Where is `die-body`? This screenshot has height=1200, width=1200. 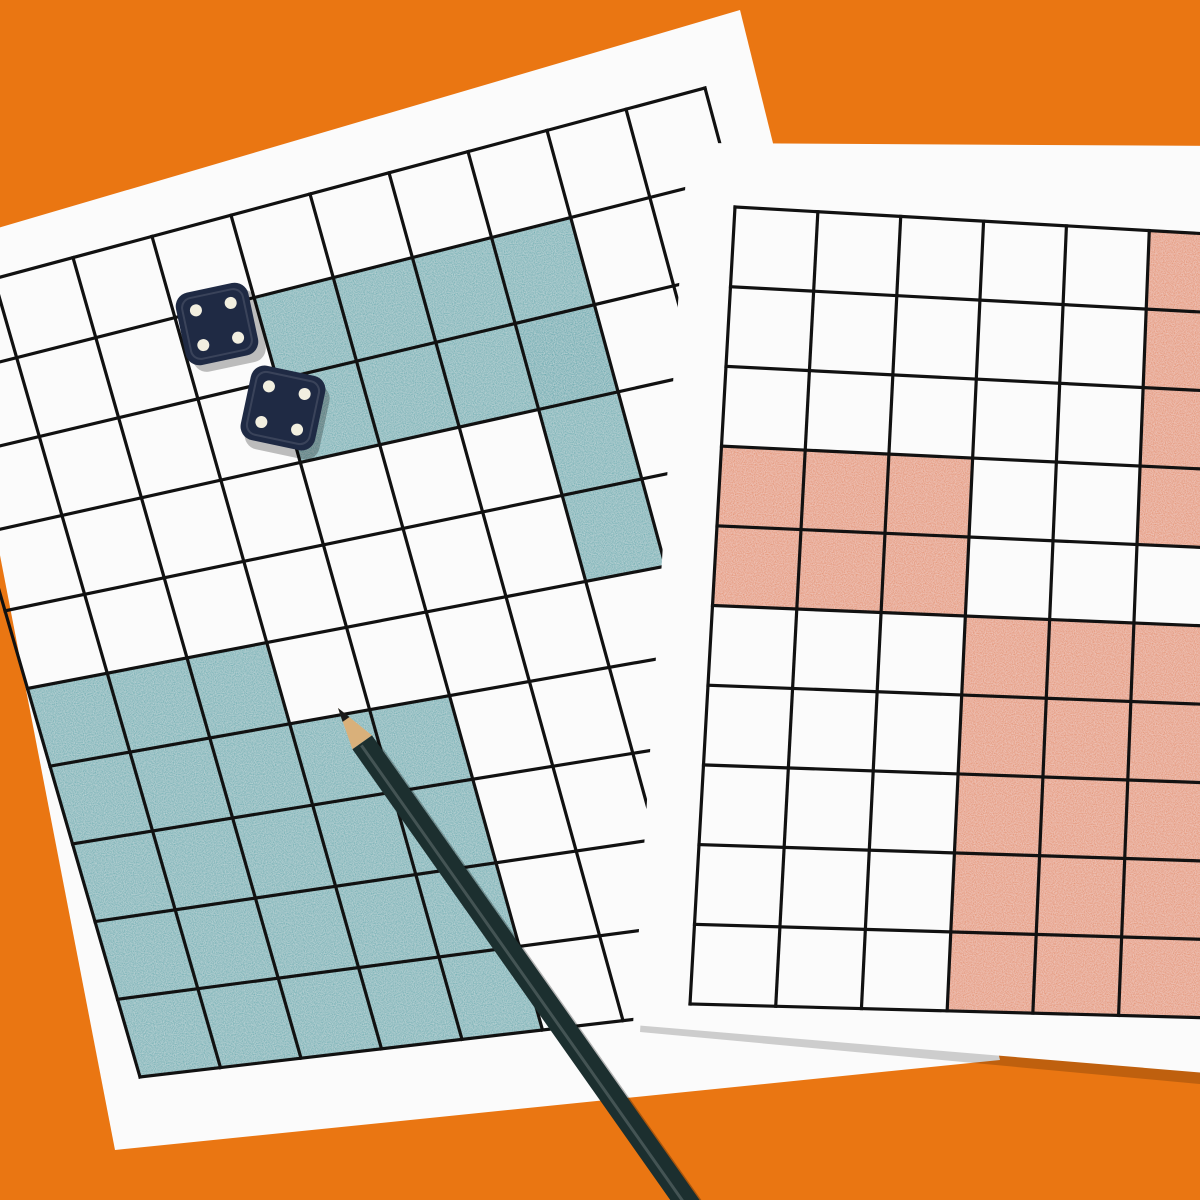 die-body is located at coordinates (283, 408).